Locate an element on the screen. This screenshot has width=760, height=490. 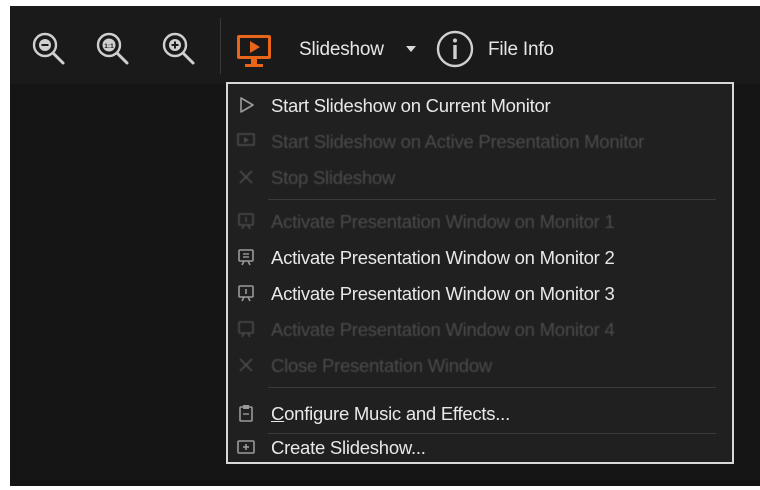
menu-item-start-slideshow-current: Start Slideshow on Current Monitor is located at coordinates (480, 105).